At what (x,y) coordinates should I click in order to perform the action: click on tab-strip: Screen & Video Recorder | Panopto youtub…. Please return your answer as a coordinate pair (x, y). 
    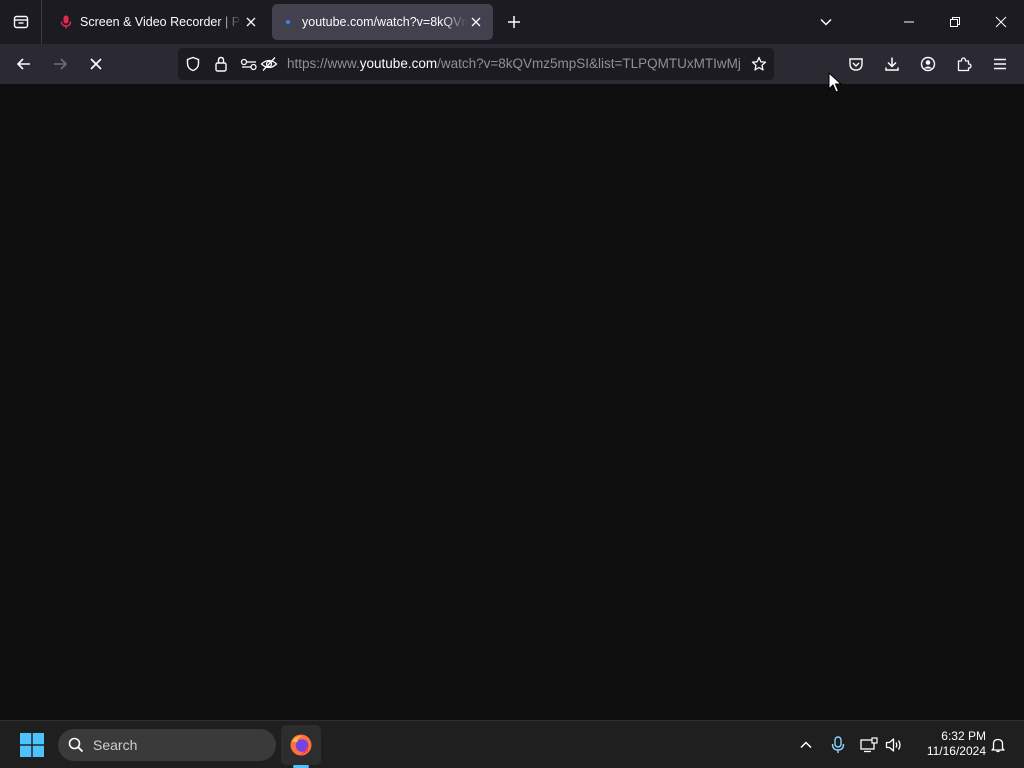
    Looking at the image, I should click on (512, 22).